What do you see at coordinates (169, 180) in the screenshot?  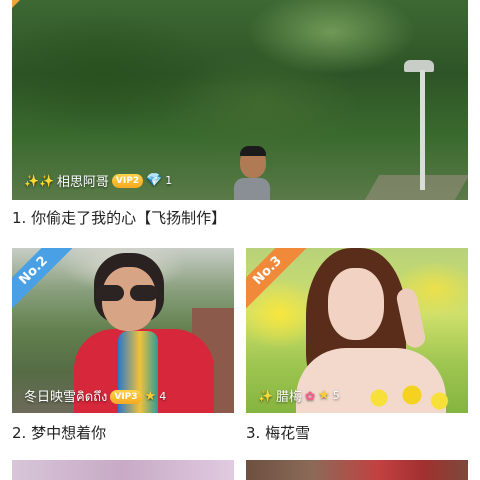 I see `gift-count: 1` at bounding box center [169, 180].